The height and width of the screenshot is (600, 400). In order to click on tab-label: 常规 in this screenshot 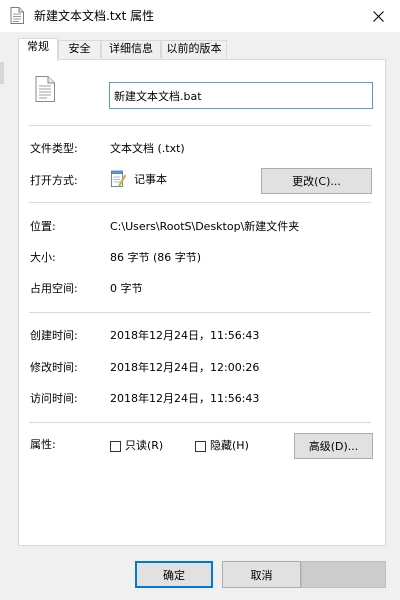, I will do `click(38, 46)`.